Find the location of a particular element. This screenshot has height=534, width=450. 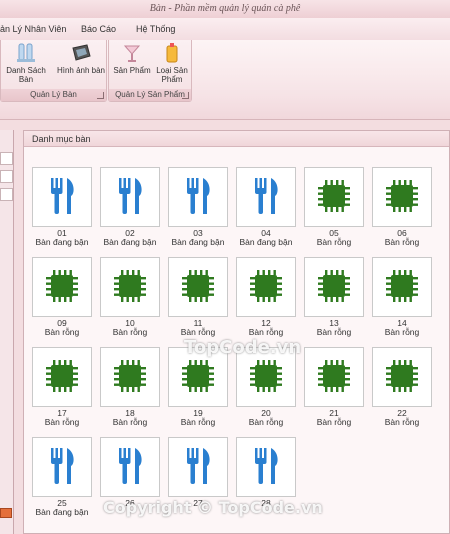

table-tile: 13 Bàn rỗng is located at coordinates (334, 297).